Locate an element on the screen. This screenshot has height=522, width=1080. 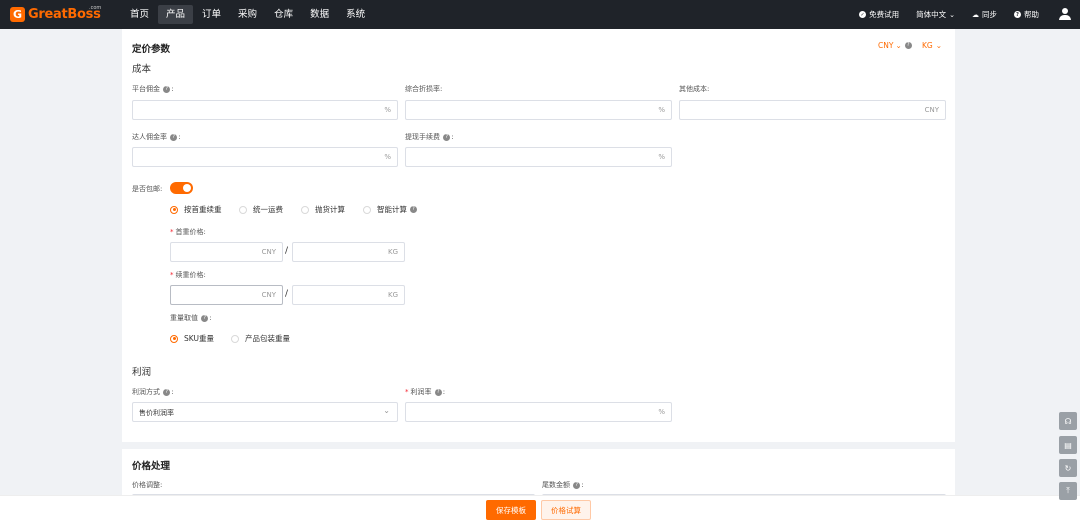
radio-label: 产品包装重量 is located at coordinates (267, 338).